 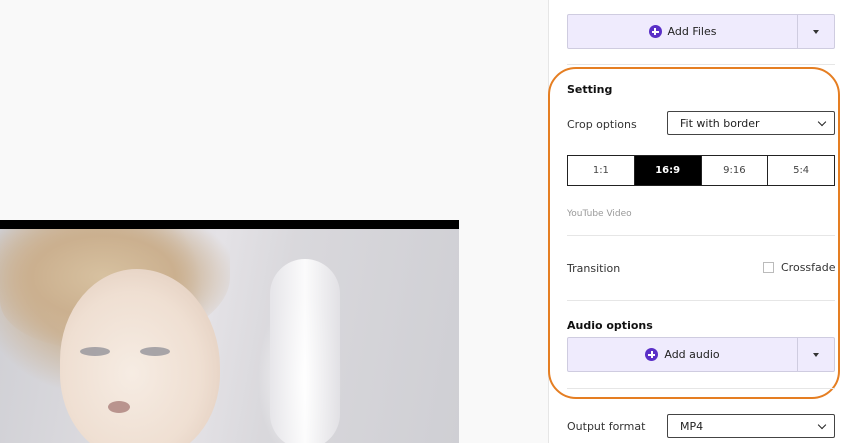 I want to click on add-files-button: Add Files, so click(x=682, y=31).